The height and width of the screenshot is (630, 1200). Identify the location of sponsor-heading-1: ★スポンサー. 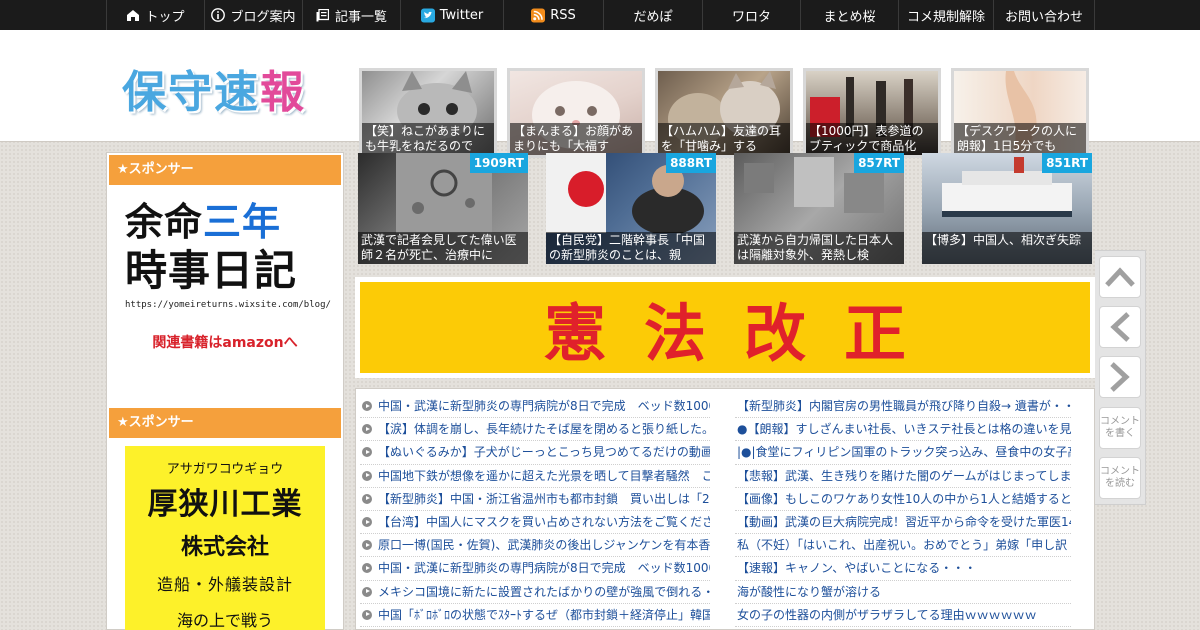
(225, 170).